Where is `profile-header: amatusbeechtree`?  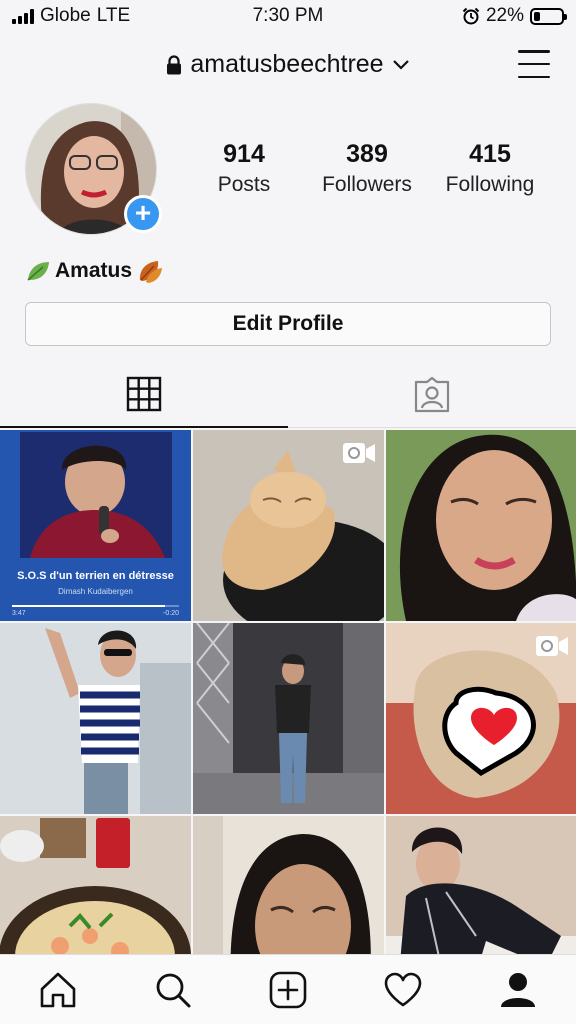 profile-header: amatusbeechtree is located at coordinates (288, 66).